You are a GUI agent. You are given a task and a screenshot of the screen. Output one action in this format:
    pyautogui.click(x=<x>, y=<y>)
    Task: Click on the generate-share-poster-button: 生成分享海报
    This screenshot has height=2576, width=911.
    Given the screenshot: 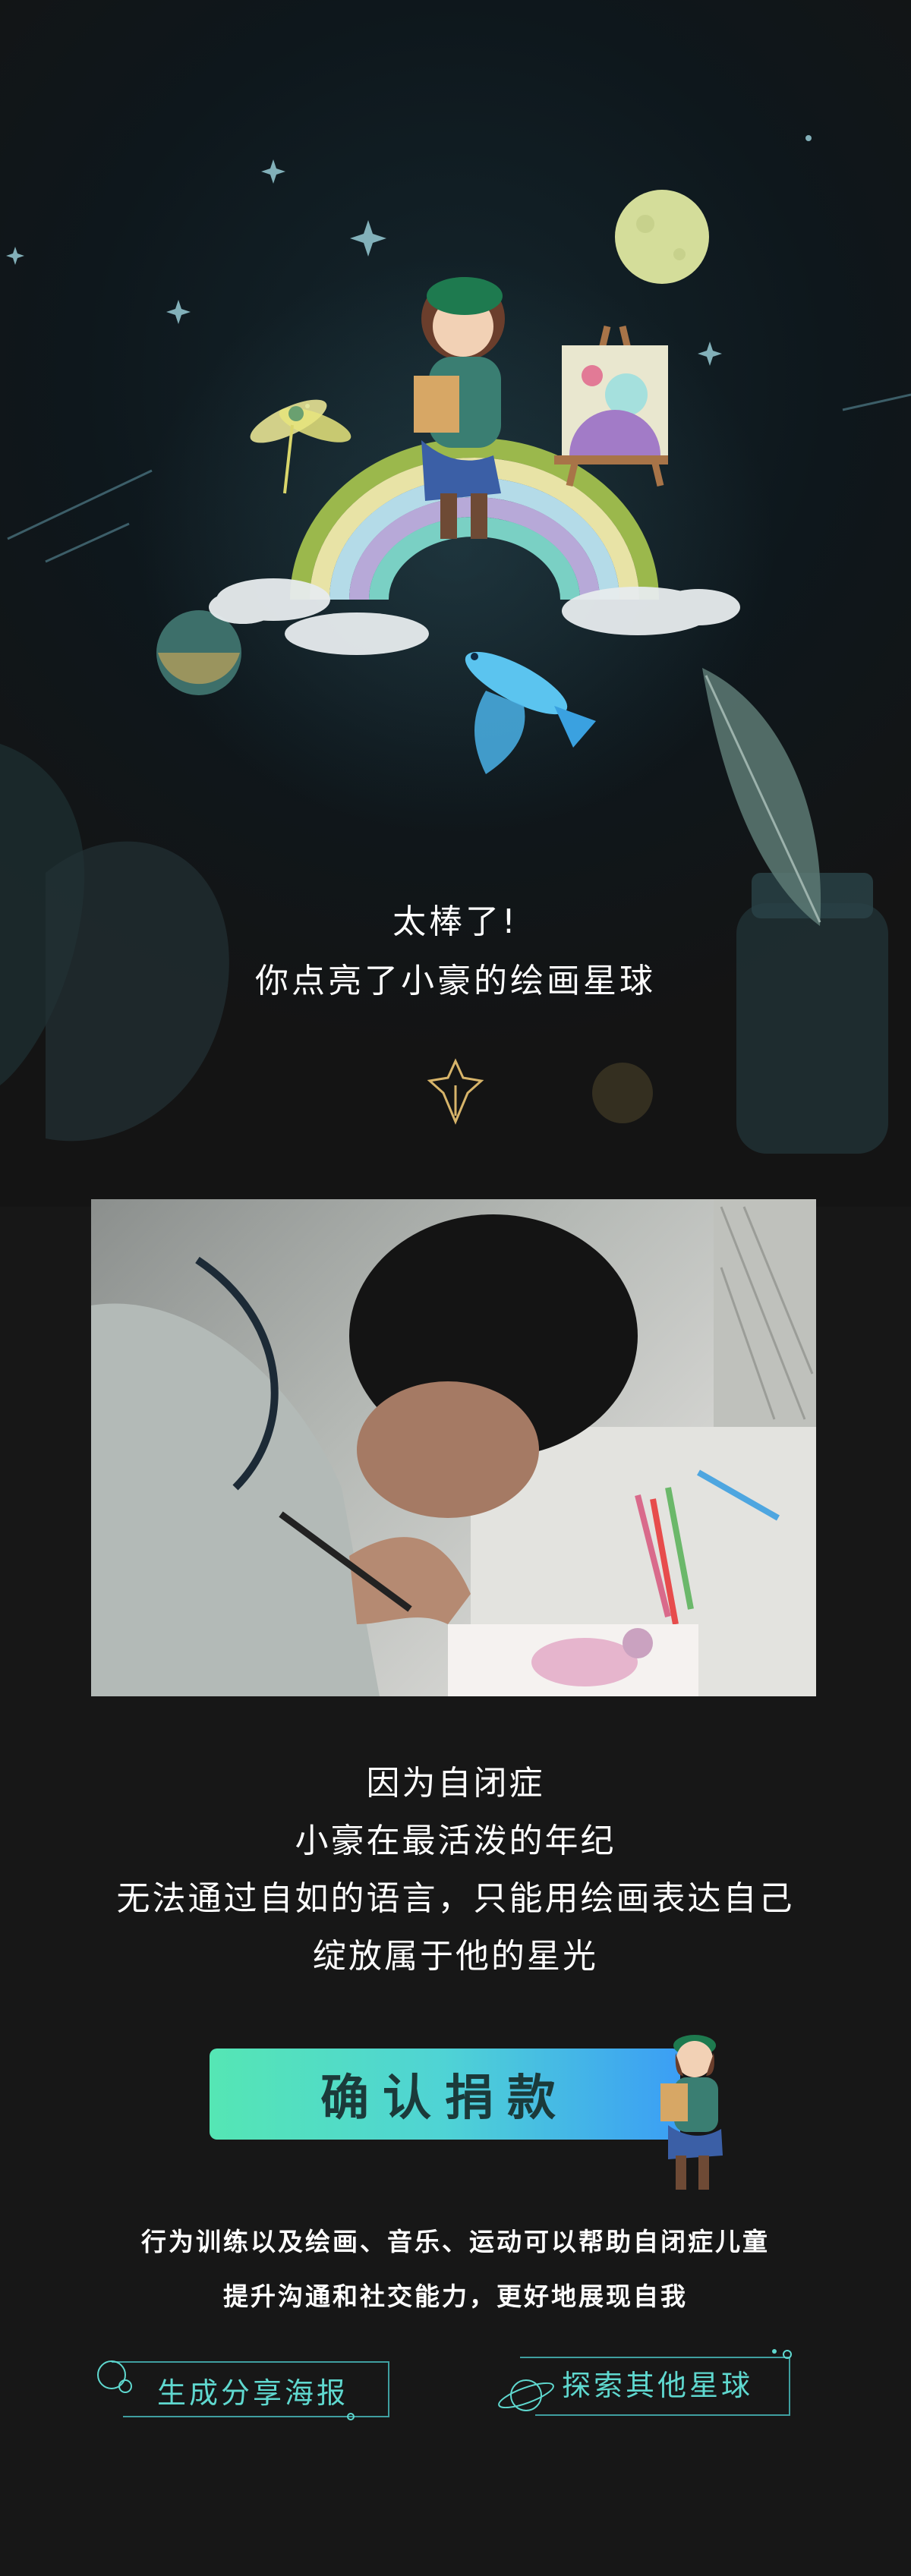 What is the action you would take?
    pyautogui.click(x=245, y=2390)
    